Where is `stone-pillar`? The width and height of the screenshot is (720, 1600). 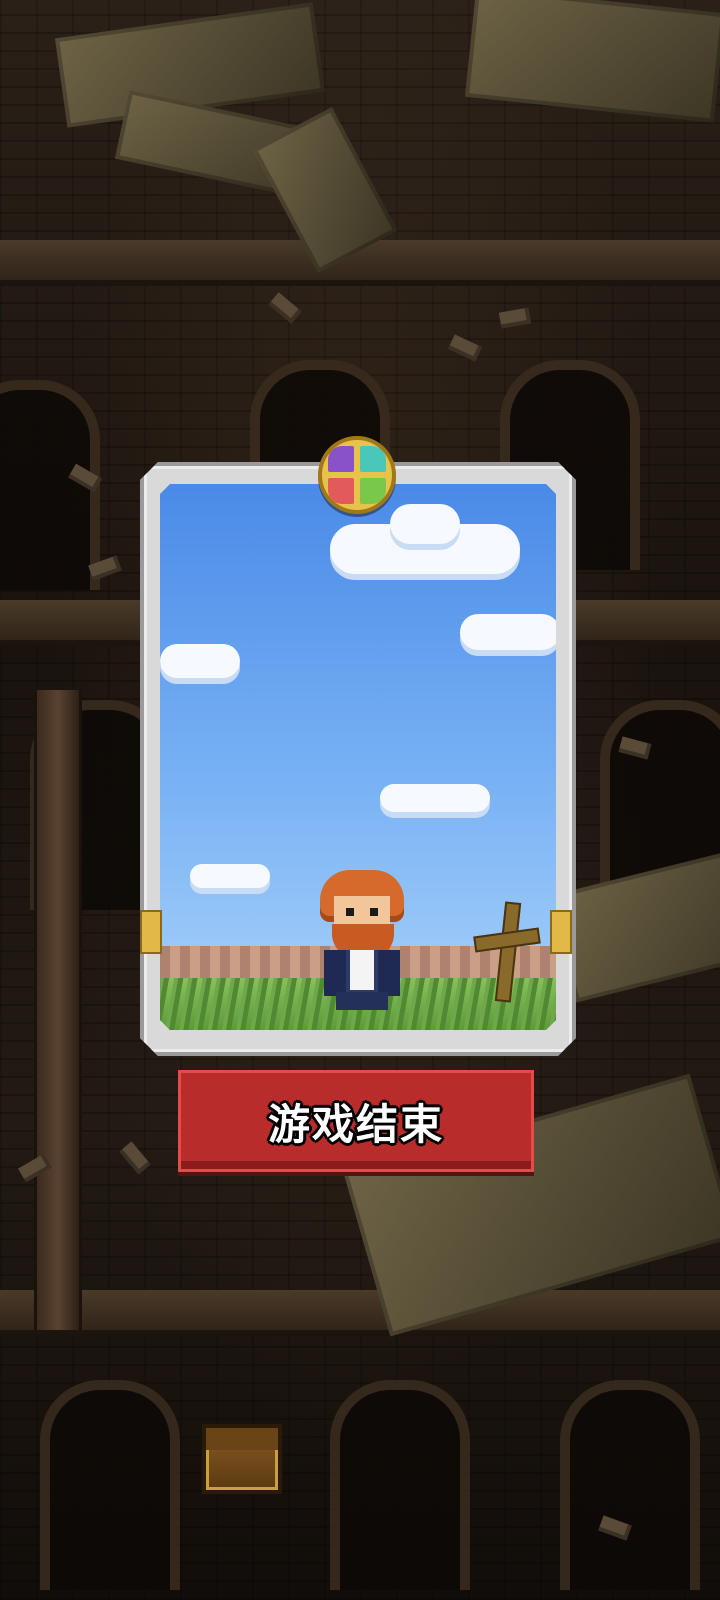
stone-pillar is located at coordinates (58, 1010).